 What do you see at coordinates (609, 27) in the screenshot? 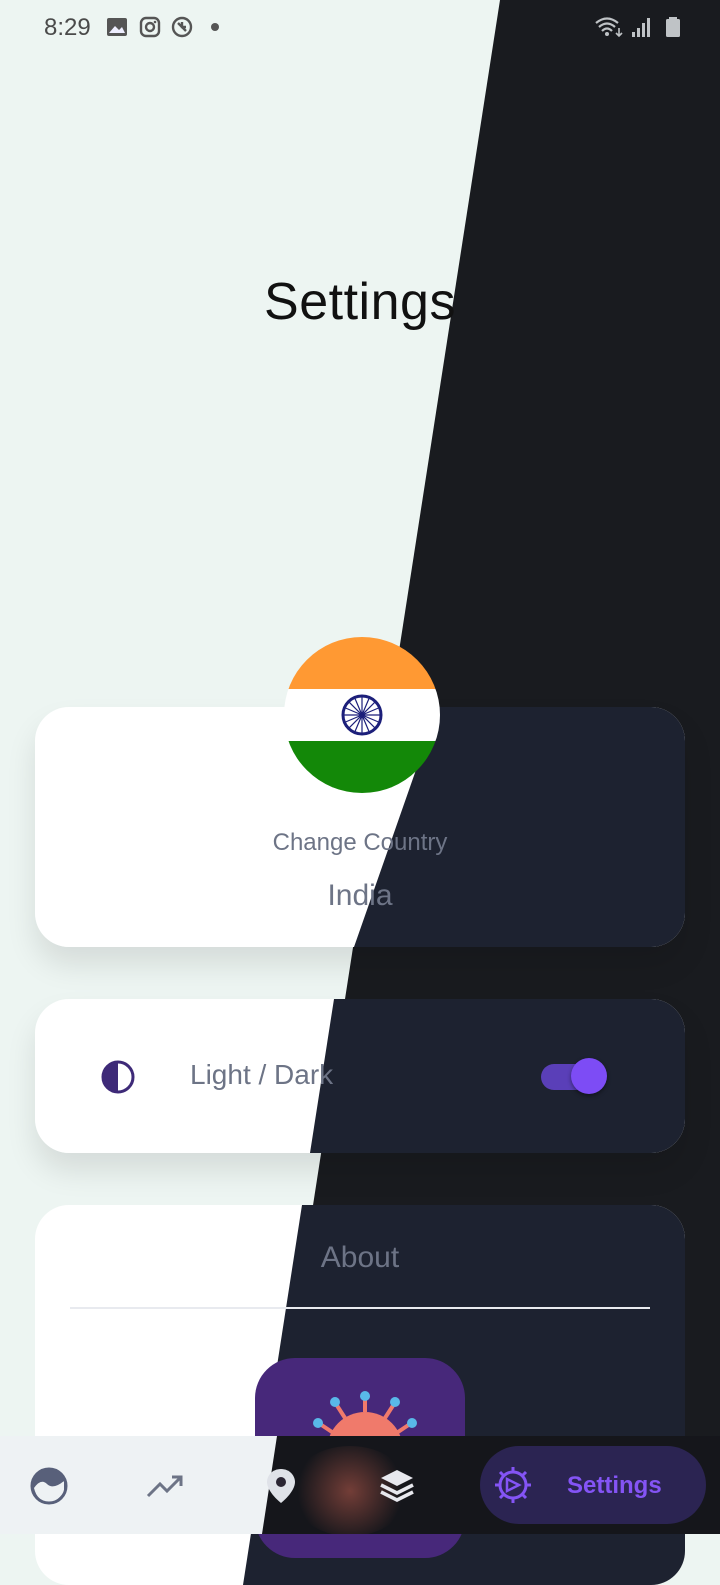
I see `wifi-icon` at bounding box center [609, 27].